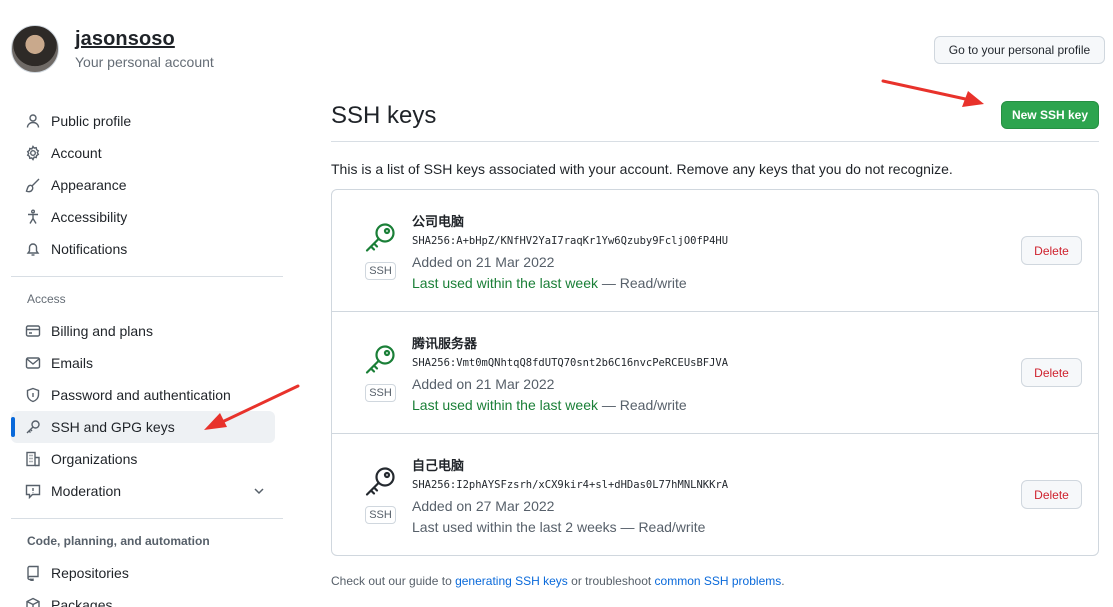 This screenshot has width=1113, height=607. Describe the element at coordinates (90, 573) in the screenshot. I see `sidebar-item-label: Repositories` at that location.